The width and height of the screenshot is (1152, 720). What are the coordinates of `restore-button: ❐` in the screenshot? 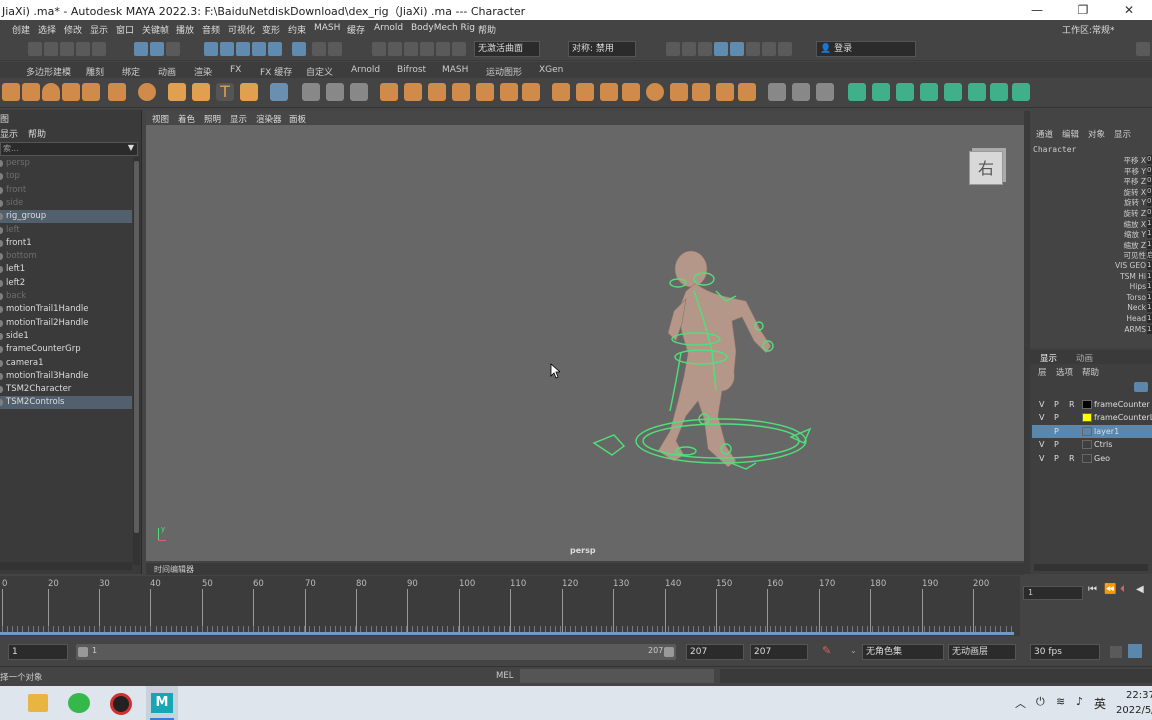 It's located at (1083, 10).